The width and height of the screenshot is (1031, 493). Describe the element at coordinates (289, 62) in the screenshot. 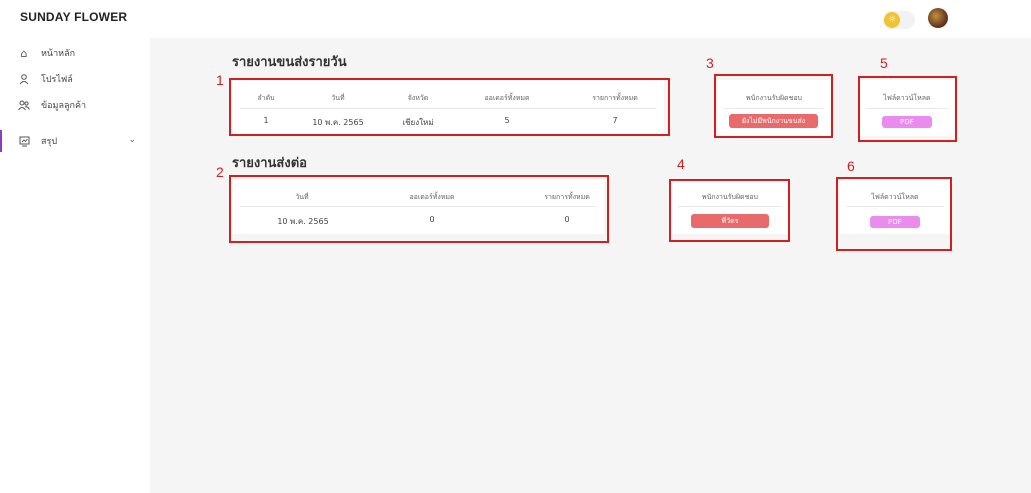

I see `daily-report-title: รายงานขนส่งรายวัน` at that location.